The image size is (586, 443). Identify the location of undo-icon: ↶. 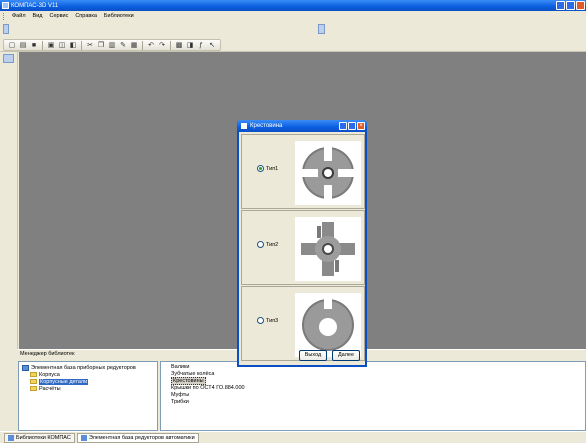
(151, 45).